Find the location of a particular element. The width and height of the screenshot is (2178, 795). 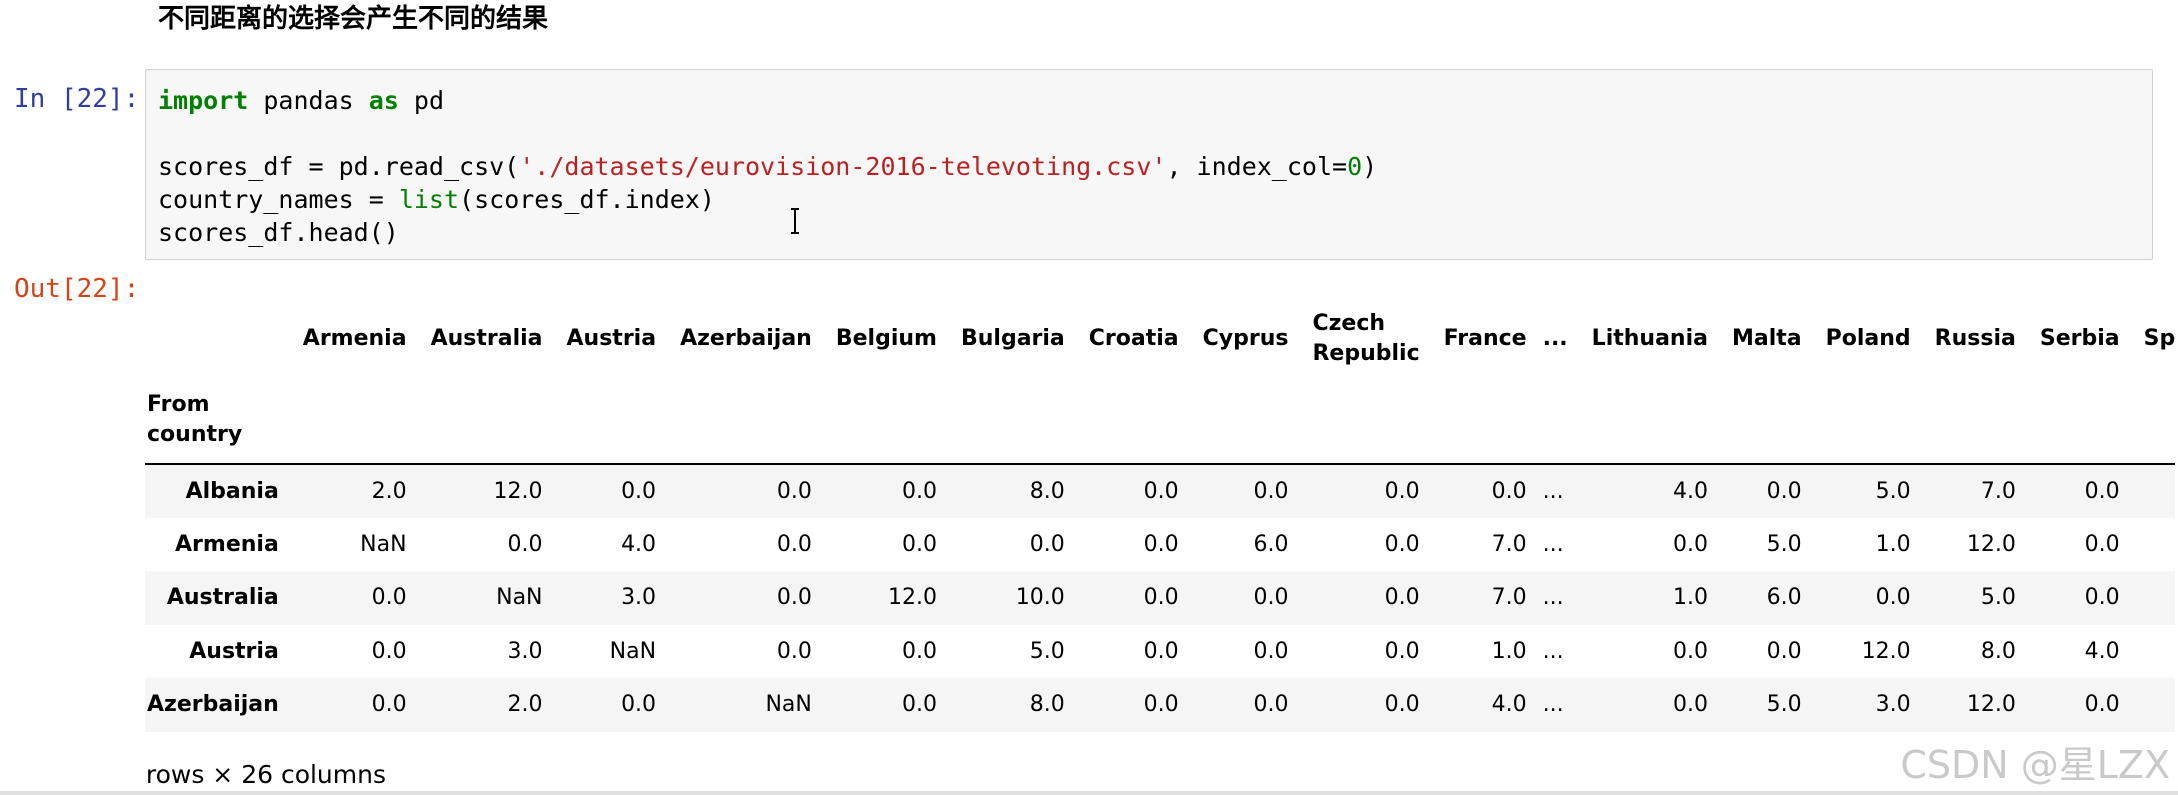

index-name-line: country is located at coordinates (195, 434).